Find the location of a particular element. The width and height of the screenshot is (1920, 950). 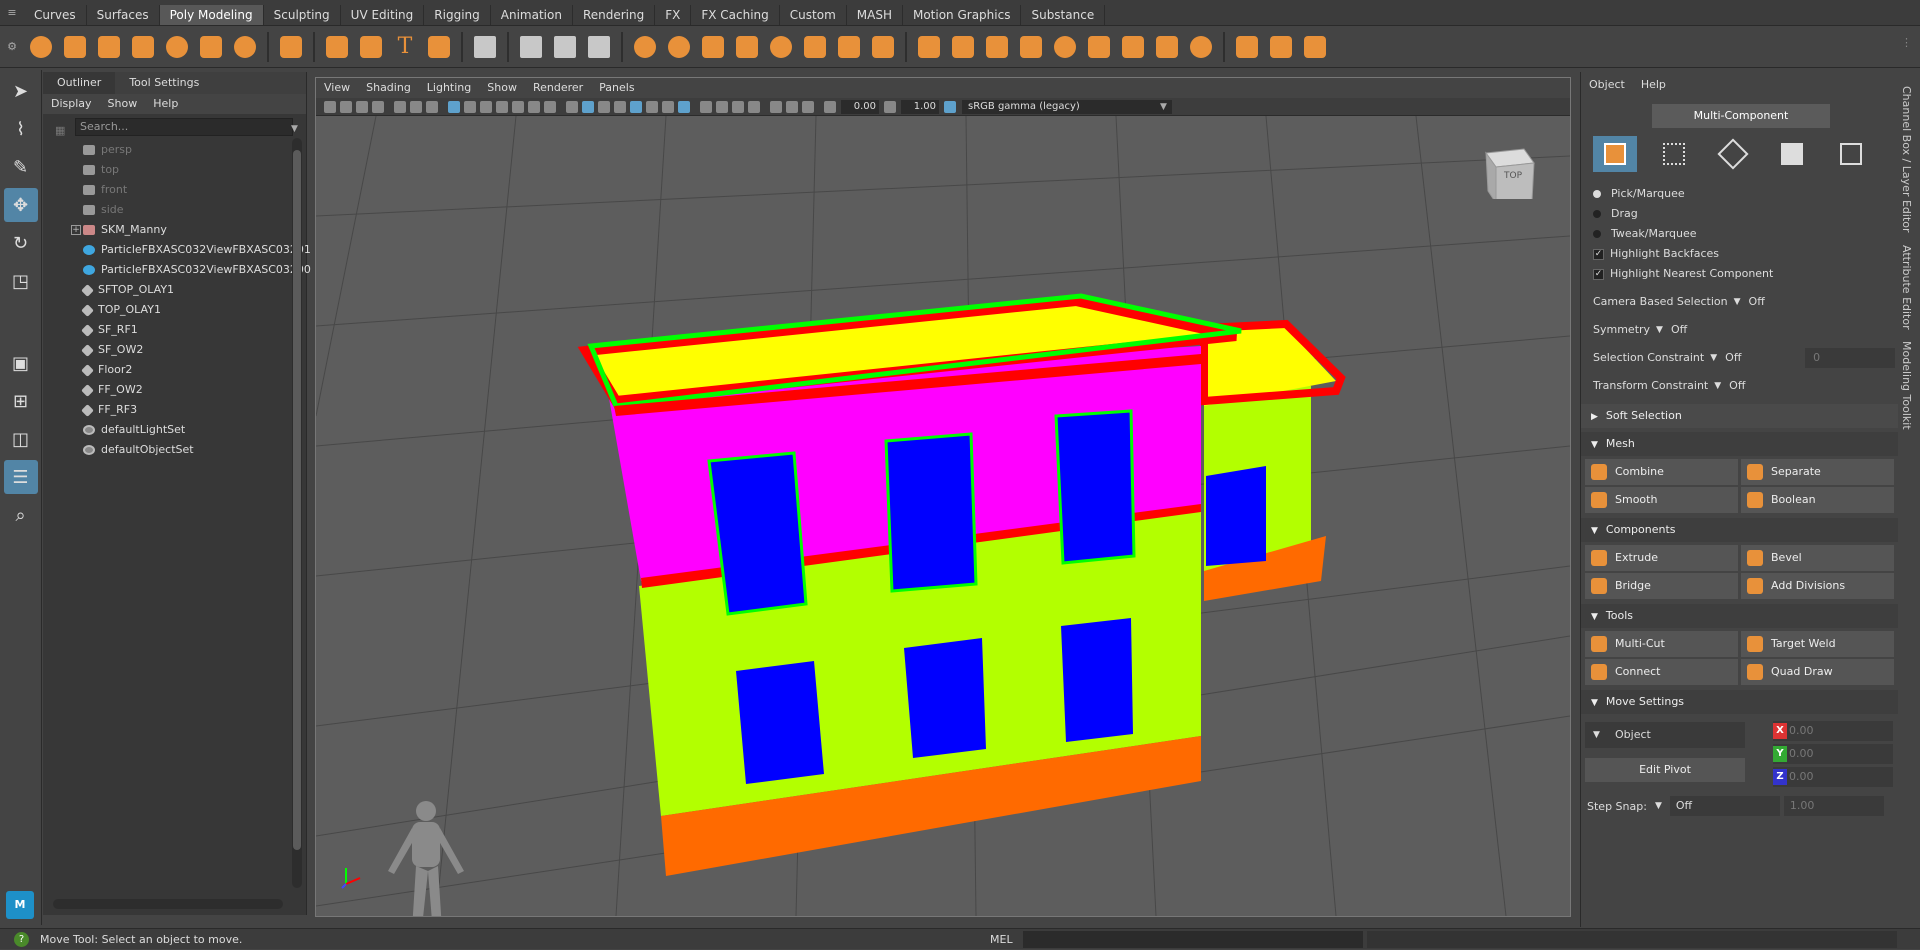

shelf-tab-rigging: Rigging is located at coordinates (457, 14).